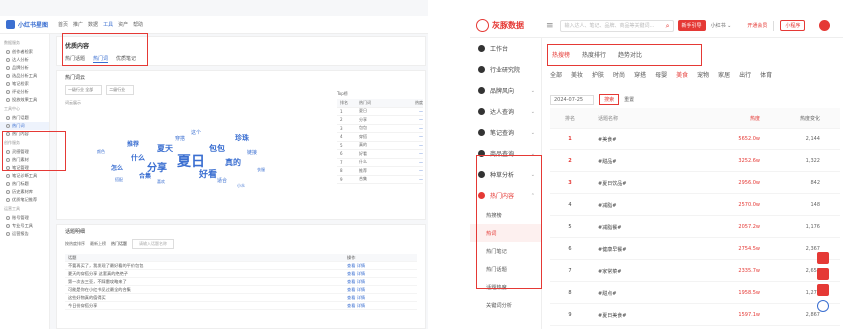 This screenshot has width=843, height=329. Describe the element at coordinates (8, 184) in the screenshot. I see `circle-icon` at that location.